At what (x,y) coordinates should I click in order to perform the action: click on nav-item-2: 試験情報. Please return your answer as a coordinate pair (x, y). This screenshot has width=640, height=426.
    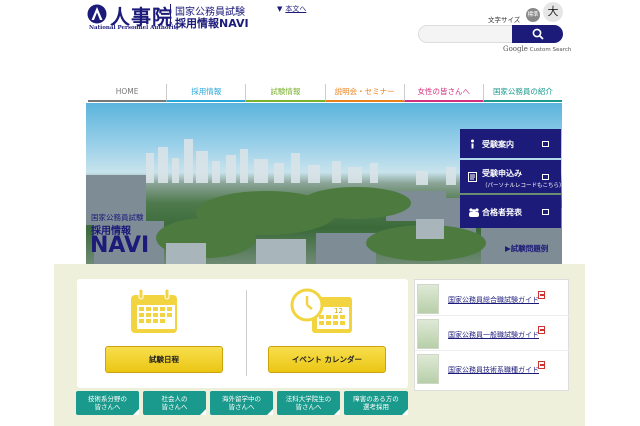
    Looking at the image, I should click on (285, 93).